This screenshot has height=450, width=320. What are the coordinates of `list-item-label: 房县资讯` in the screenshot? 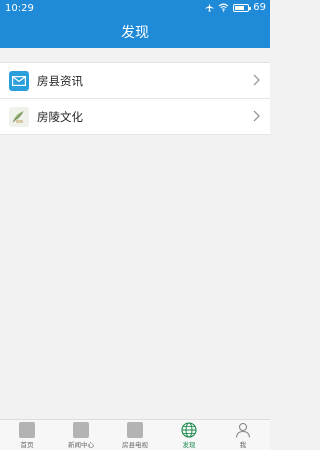 It's located at (60, 80).